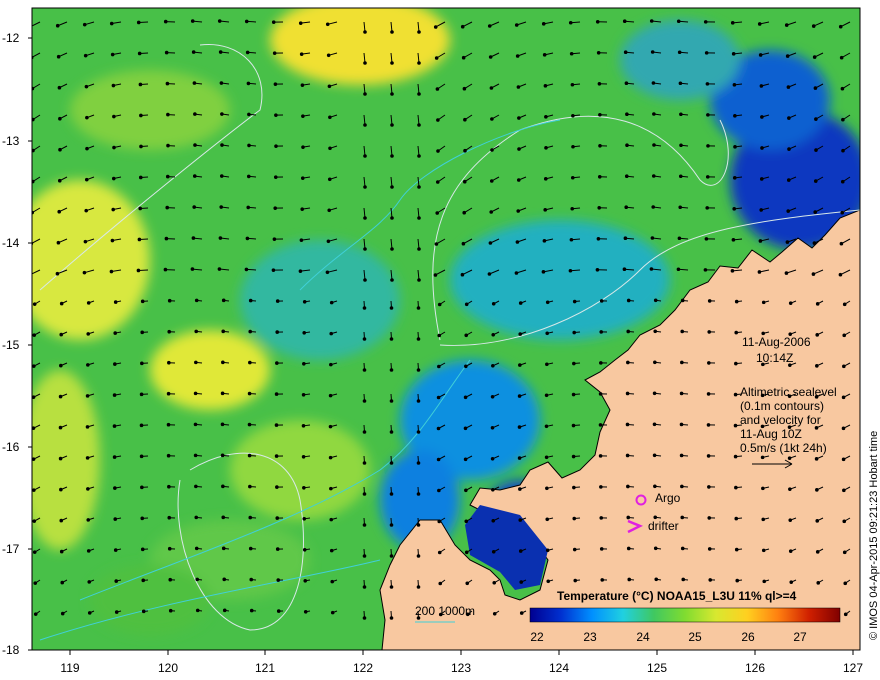 The height and width of the screenshot is (680, 880). I want to click on lon-label: 119, so click(69, 668).